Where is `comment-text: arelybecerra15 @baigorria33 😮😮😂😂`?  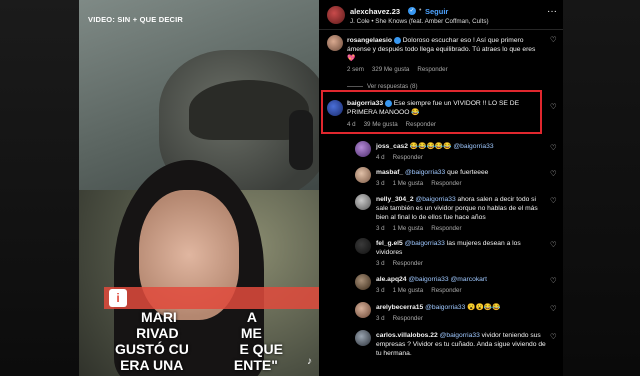
comment-text: arelybecerra15 @baigorria33 😮😮😂😂 is located at coordinates (438, 307).